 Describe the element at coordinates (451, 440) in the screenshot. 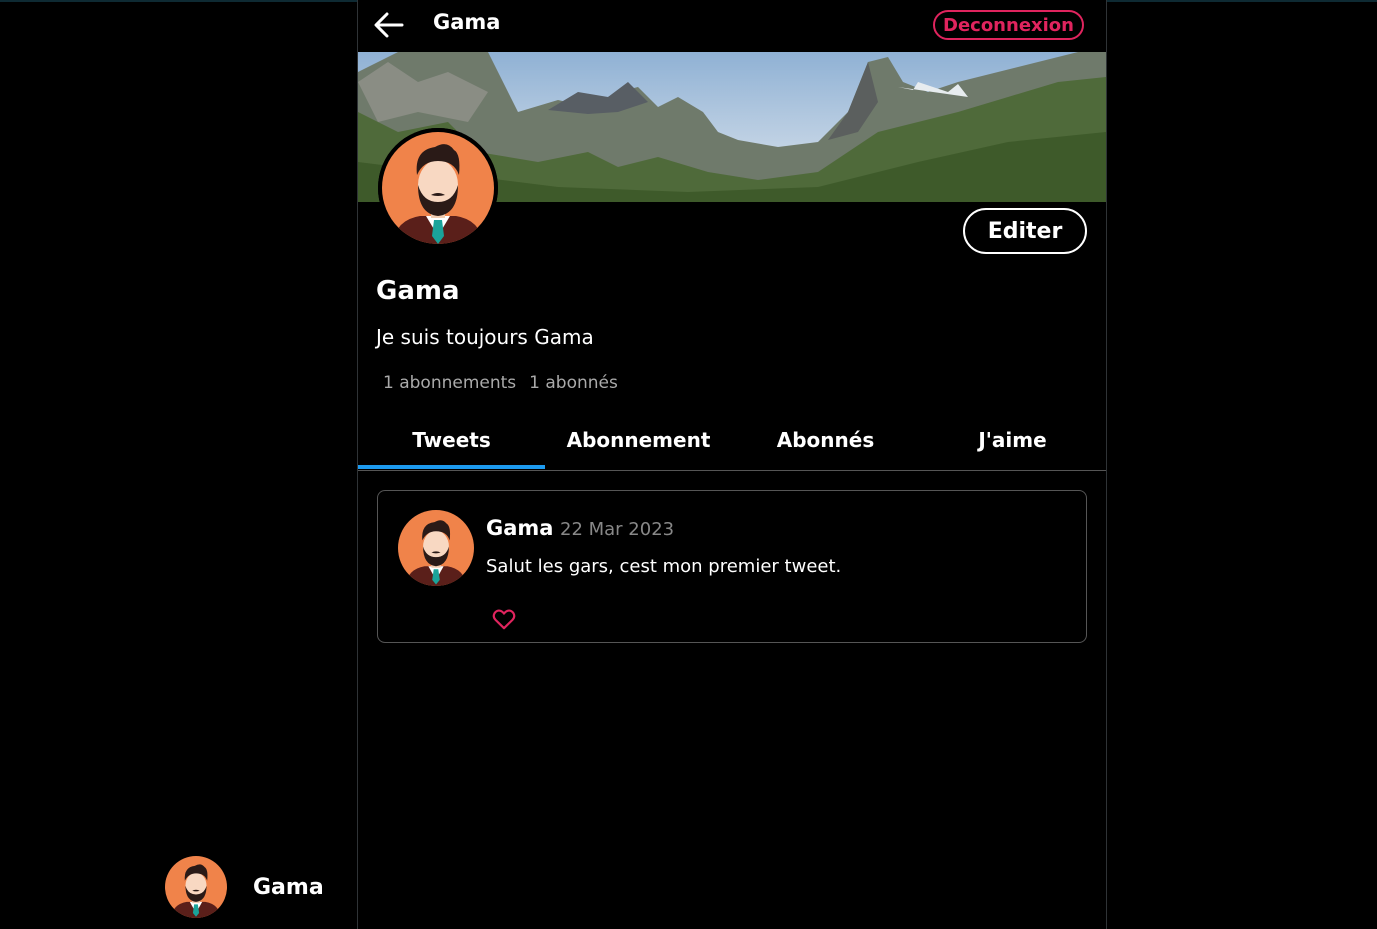

I see `tab-tweets: Tweets` at that location.